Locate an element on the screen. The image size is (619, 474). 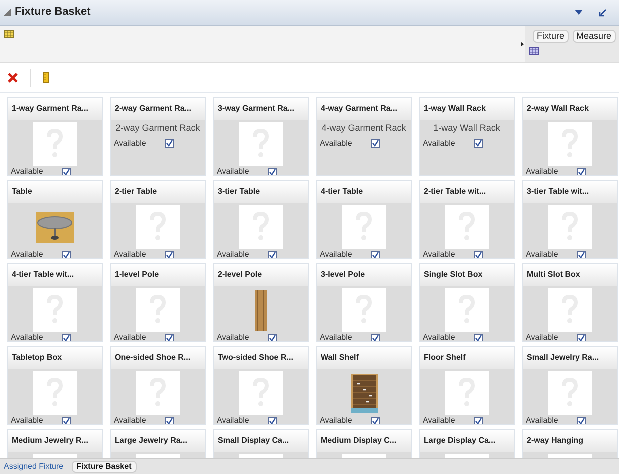
fixture-card: 2-way Garment Ra... 2-way Garment Rack Available is located at coordinates (158, 136).